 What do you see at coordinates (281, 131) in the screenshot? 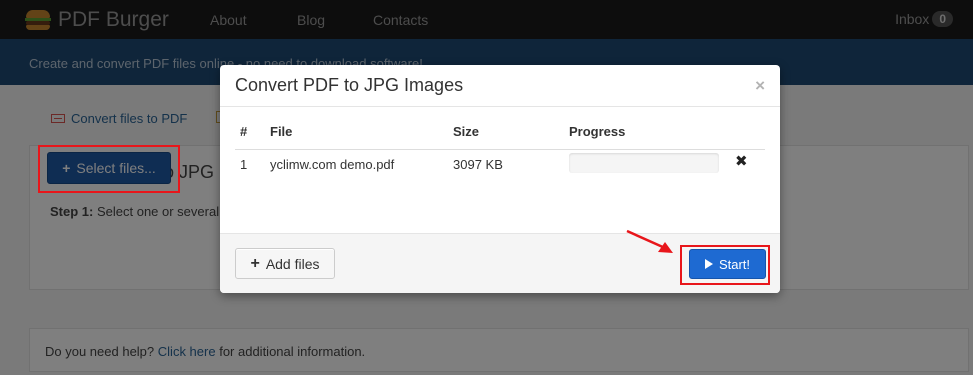
I see `column-header-file: File` at bounding box center [281, 131].